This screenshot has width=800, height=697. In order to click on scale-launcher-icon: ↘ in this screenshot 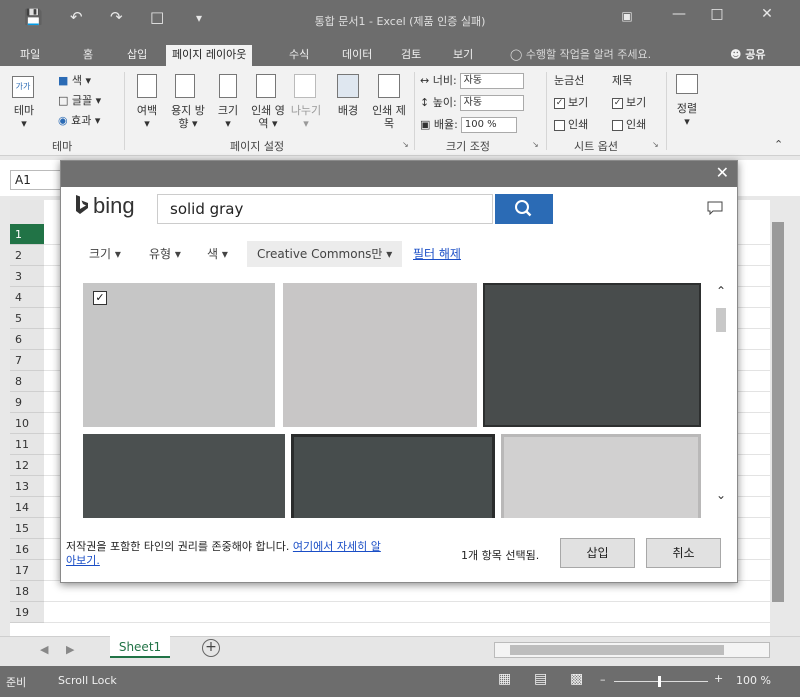, I will do `click(535, 144)`.